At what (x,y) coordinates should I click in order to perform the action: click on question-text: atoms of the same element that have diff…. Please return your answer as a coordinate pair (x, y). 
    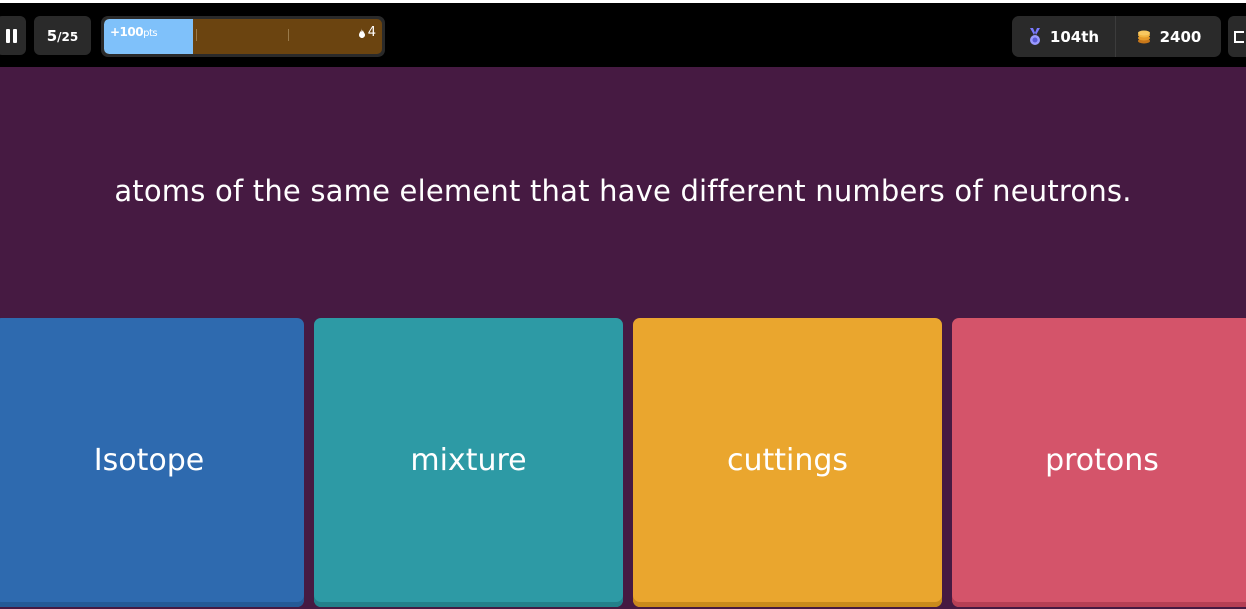
    Looking at the image, I should click on (623, 190).